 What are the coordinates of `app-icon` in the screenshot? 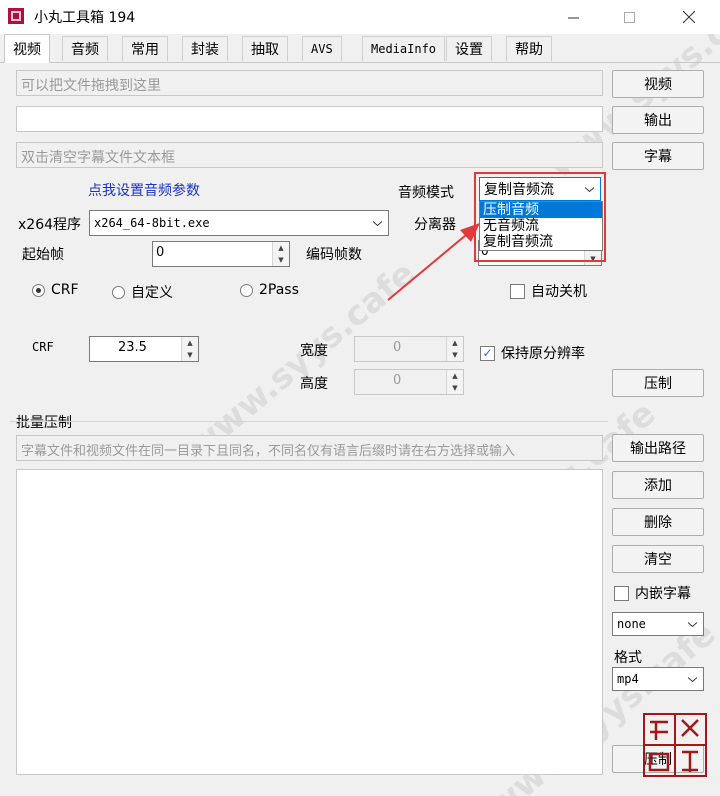 It's located at (16, 16).